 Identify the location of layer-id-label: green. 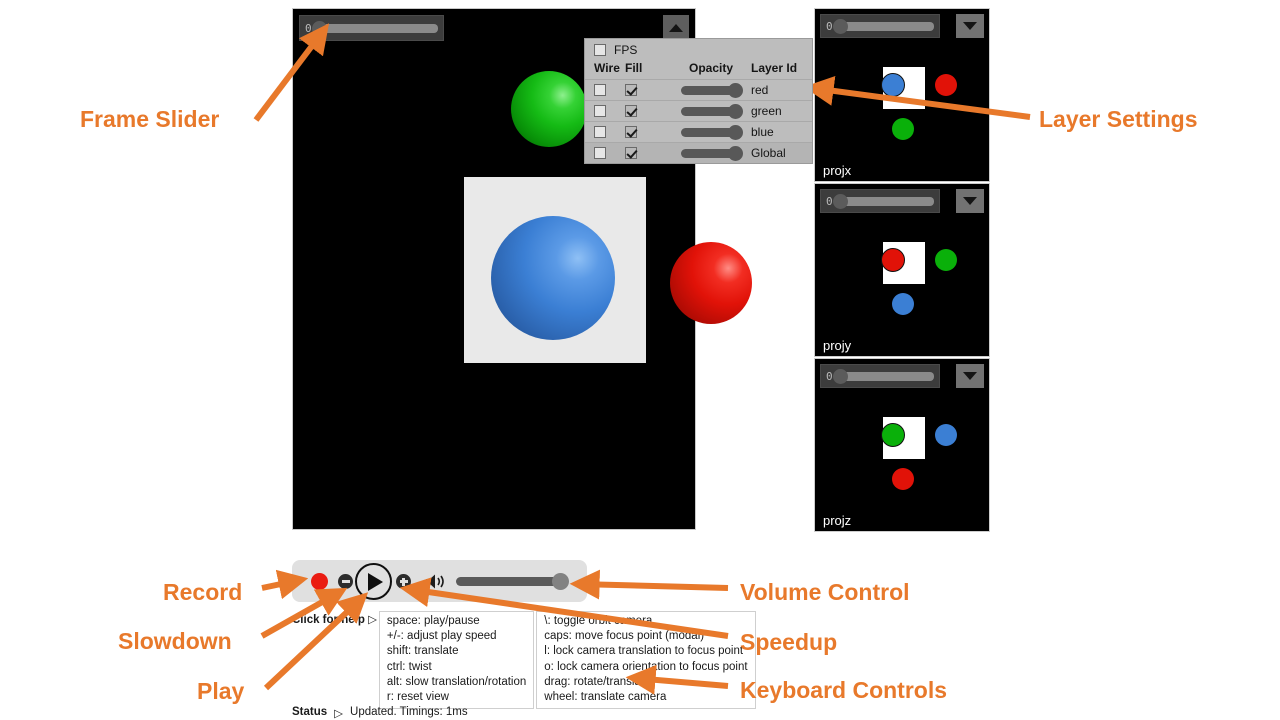
(766, 111).